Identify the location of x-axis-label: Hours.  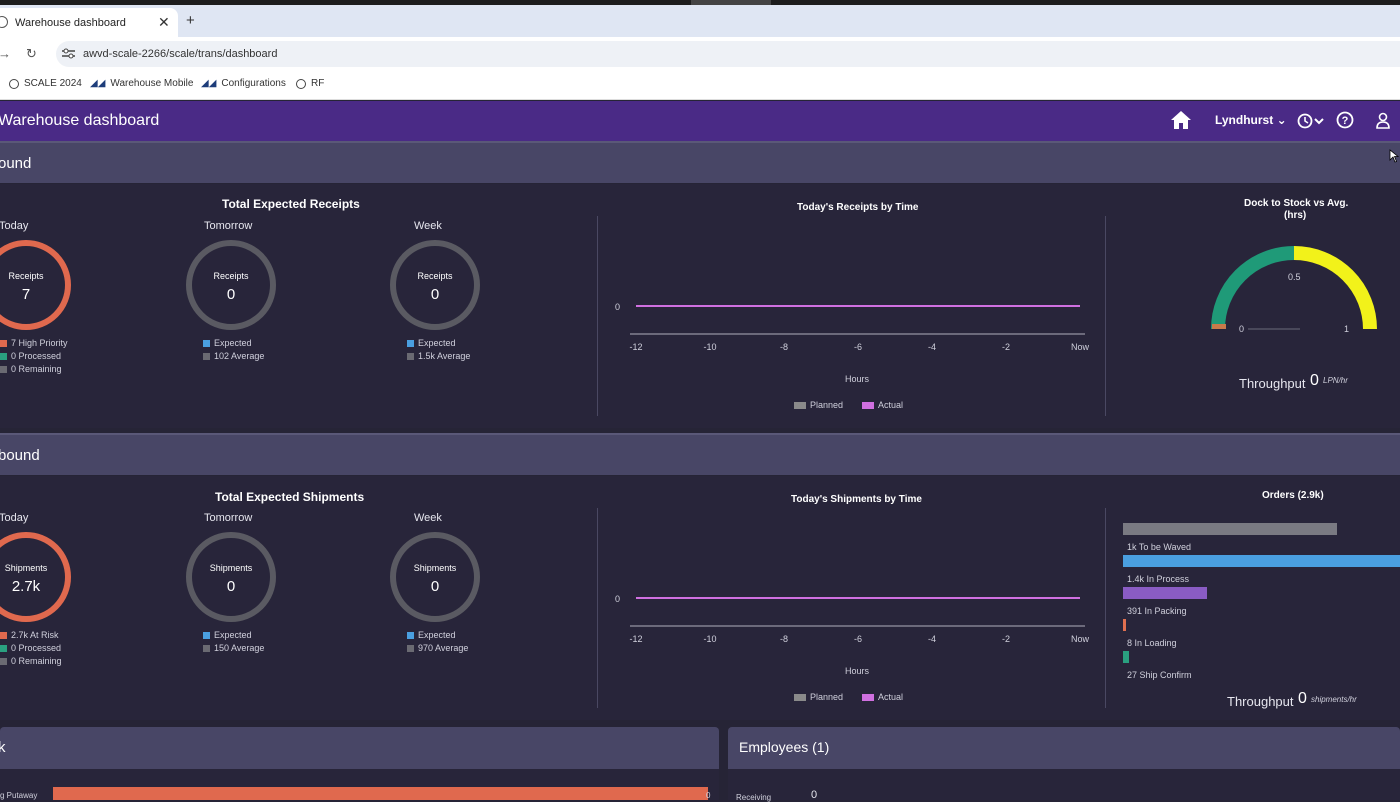
(857, 671).